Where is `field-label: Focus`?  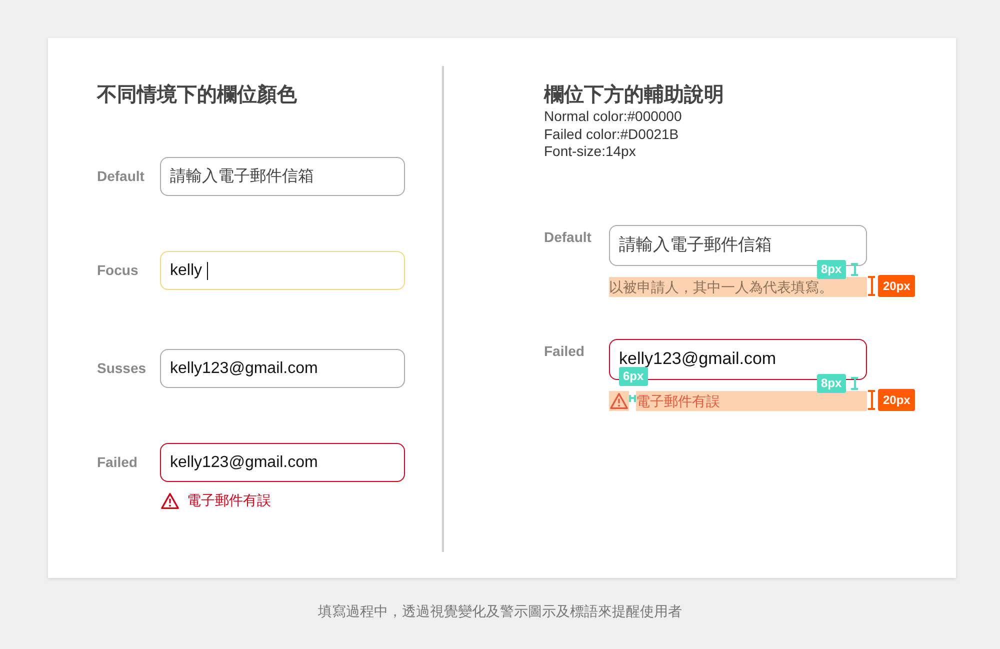
field-label: Focus is located at coordinates (118, 270).